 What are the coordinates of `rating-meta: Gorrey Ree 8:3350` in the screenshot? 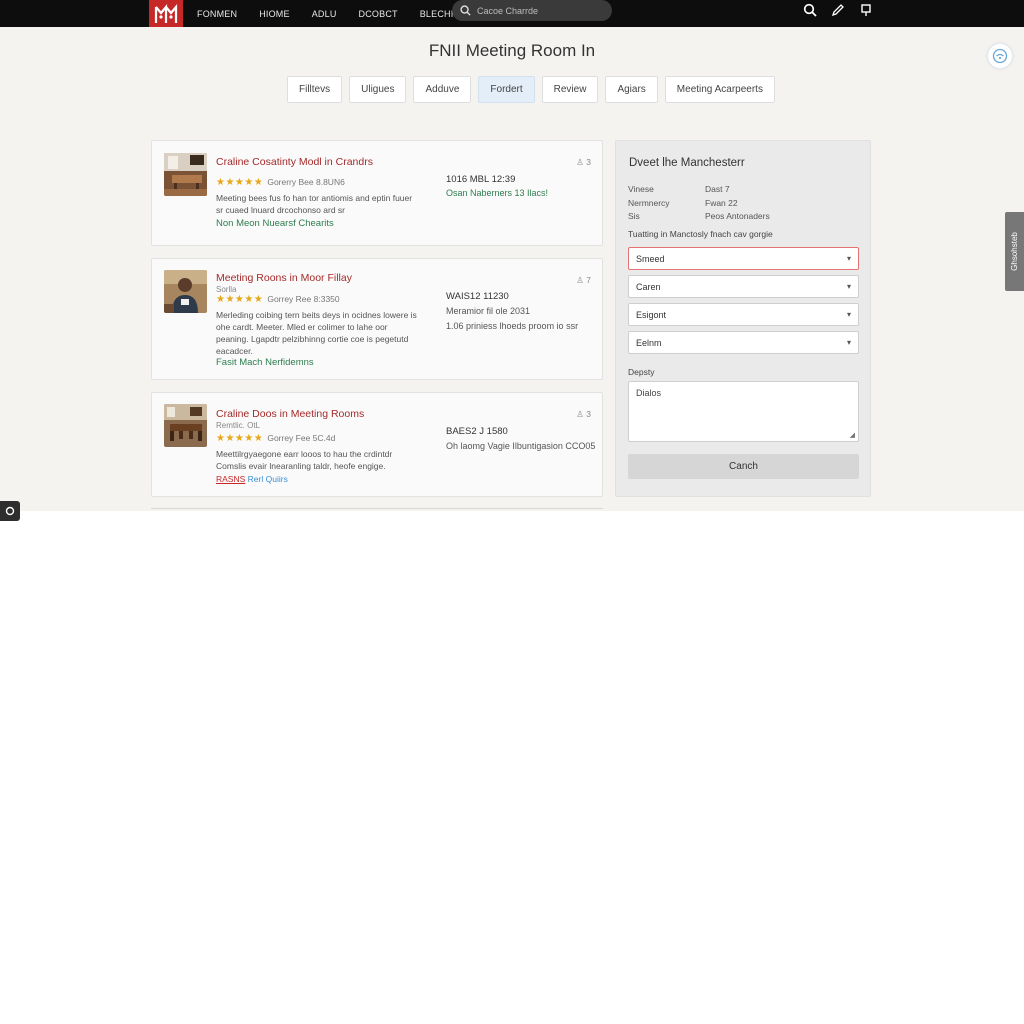 It's located at (303, 299).